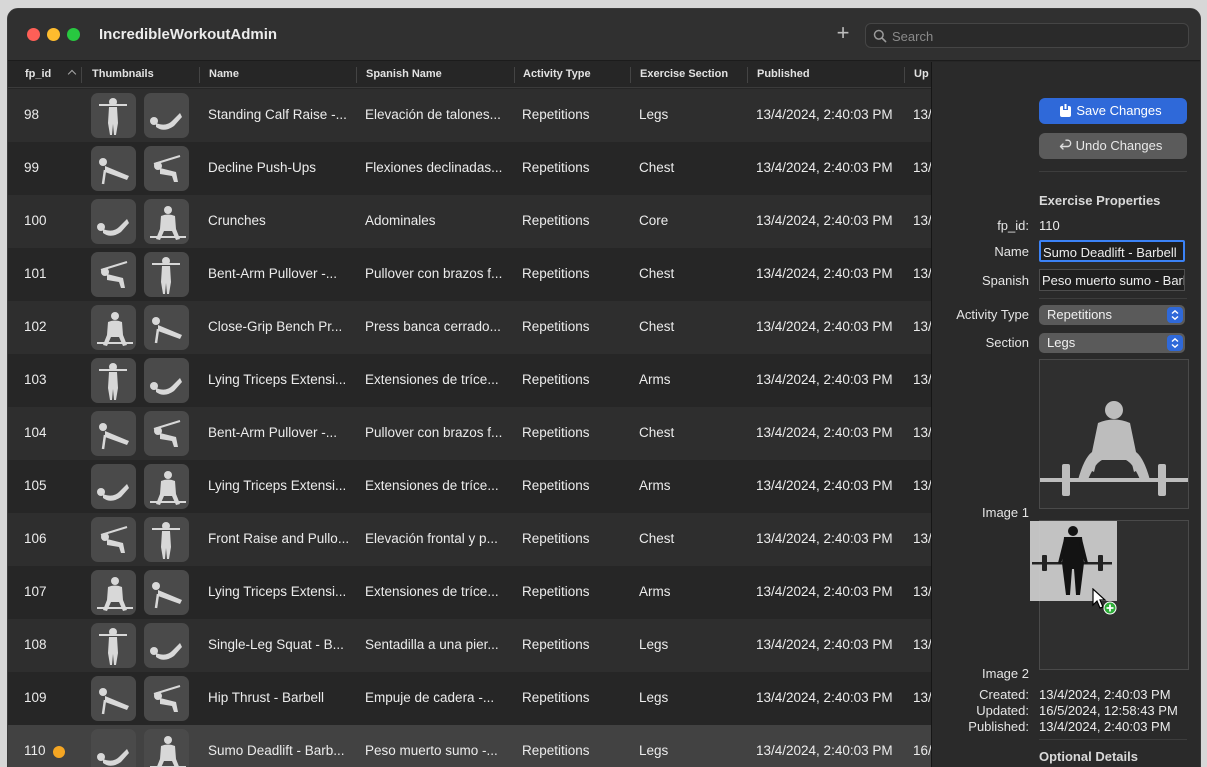 This screenshot has height=767, width=1207. Describe the element at coordinates (35, 538) in the screenshot. I see `cell-fp-id: 106` at that location.